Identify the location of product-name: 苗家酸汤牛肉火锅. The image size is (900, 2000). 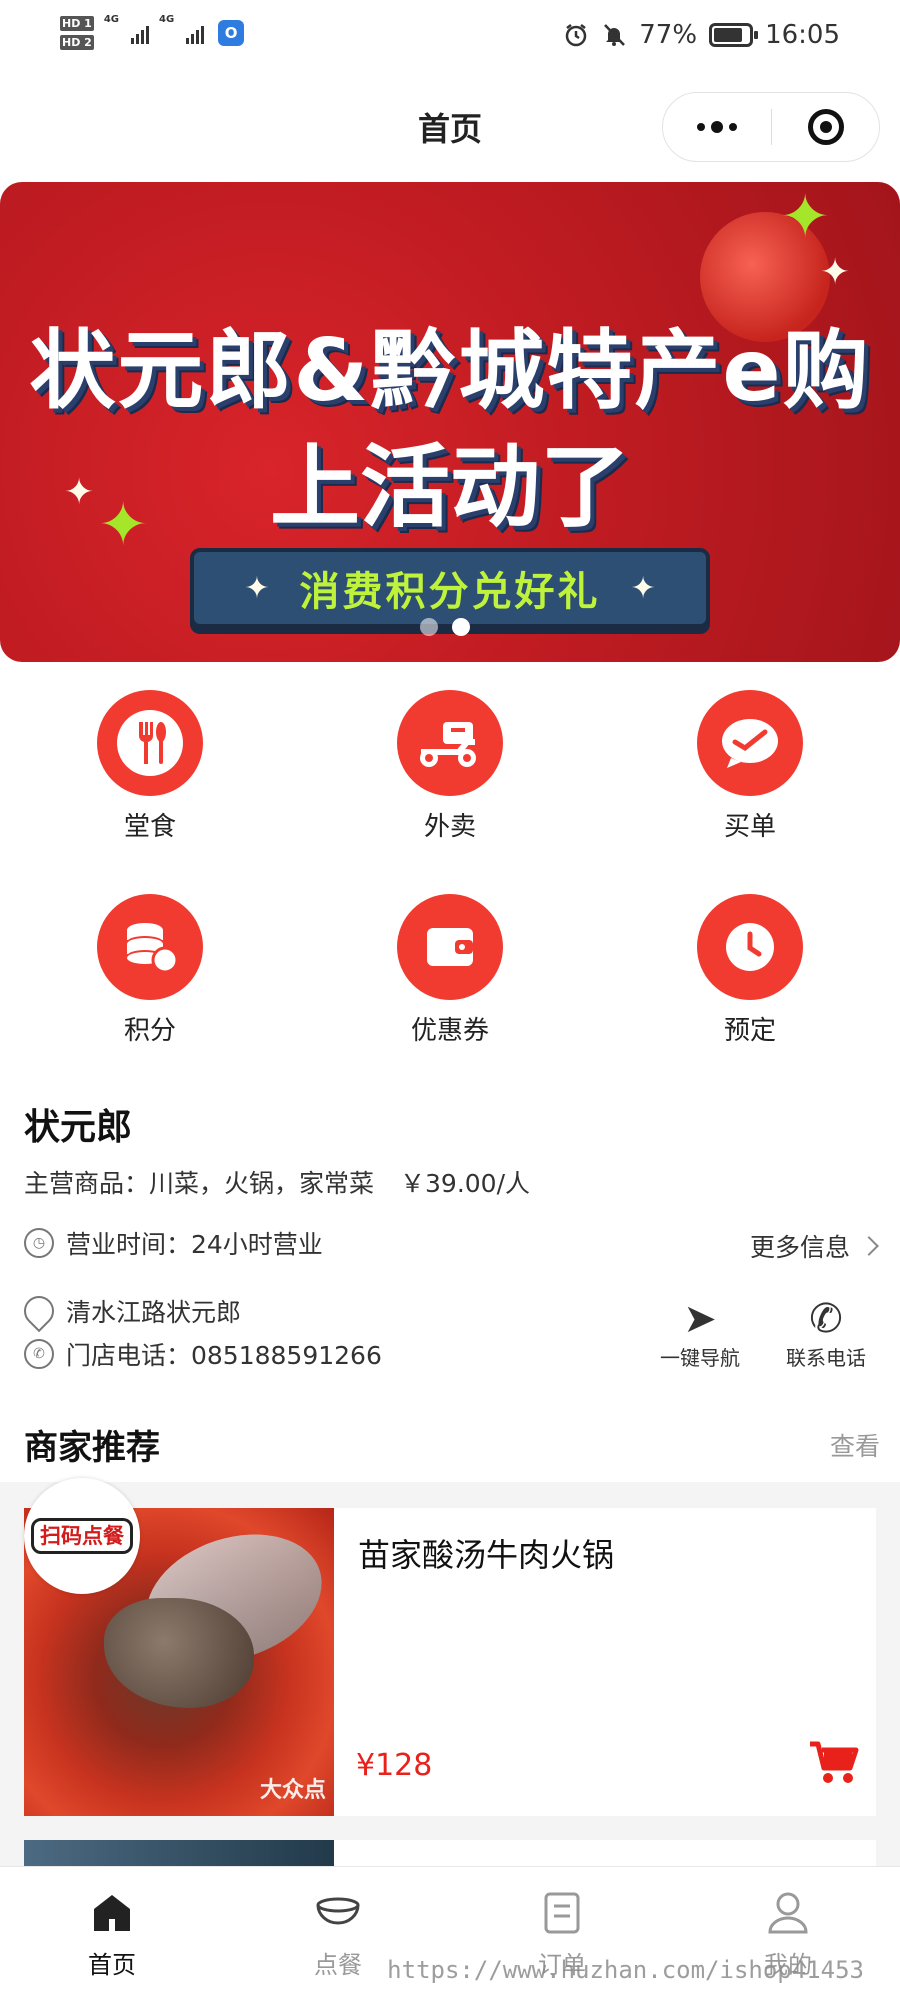
(486, 1555).